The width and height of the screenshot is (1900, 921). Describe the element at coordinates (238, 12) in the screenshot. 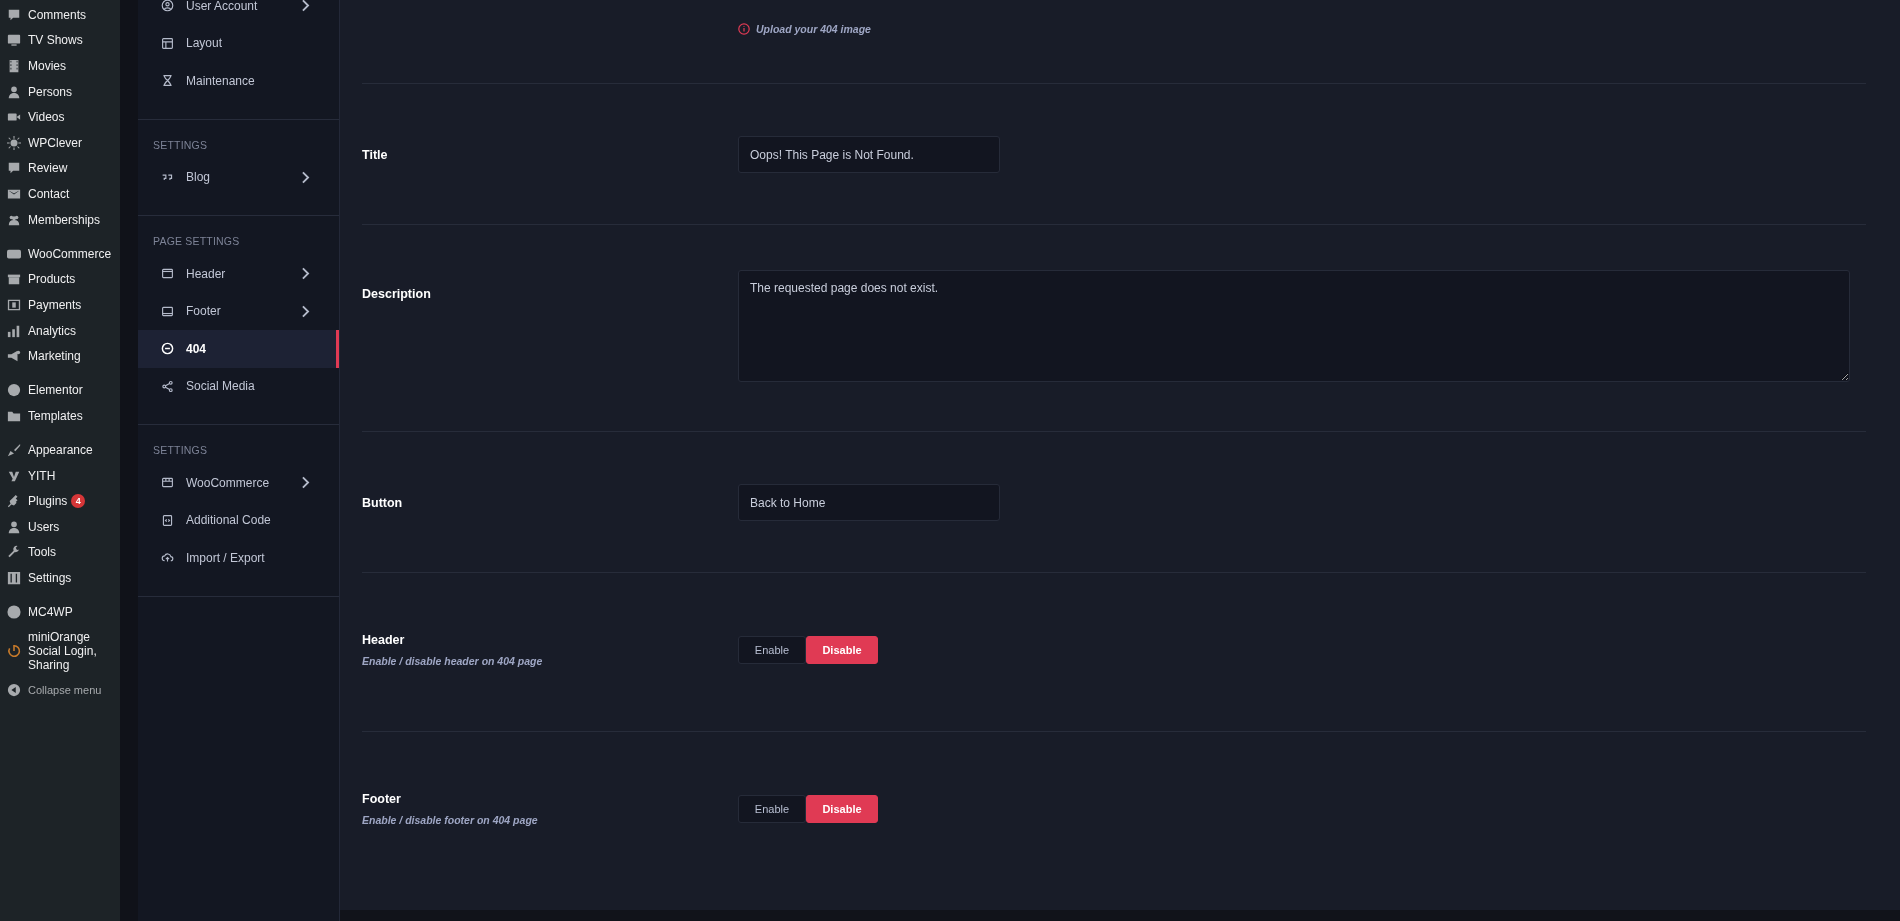

I see `settings-nav-item: User Account` at that location.